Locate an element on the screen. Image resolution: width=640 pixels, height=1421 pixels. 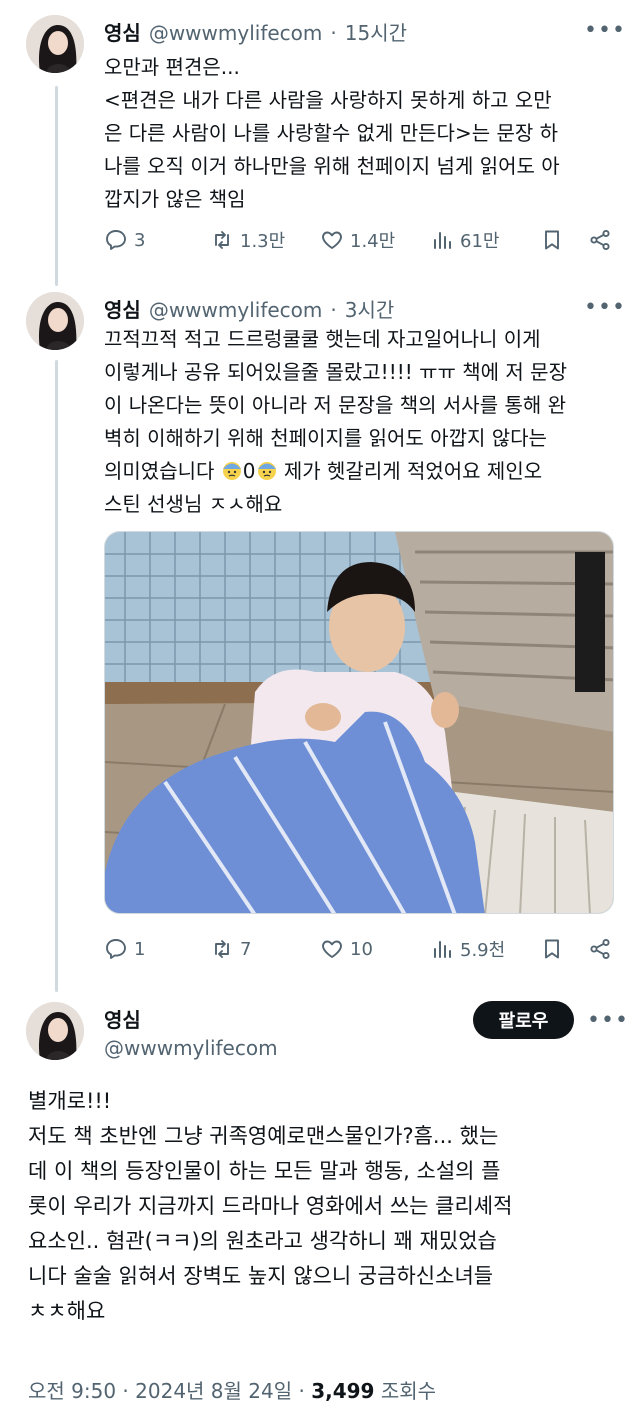
tweet-time: 3시간 is located at coordinates (370, 308).